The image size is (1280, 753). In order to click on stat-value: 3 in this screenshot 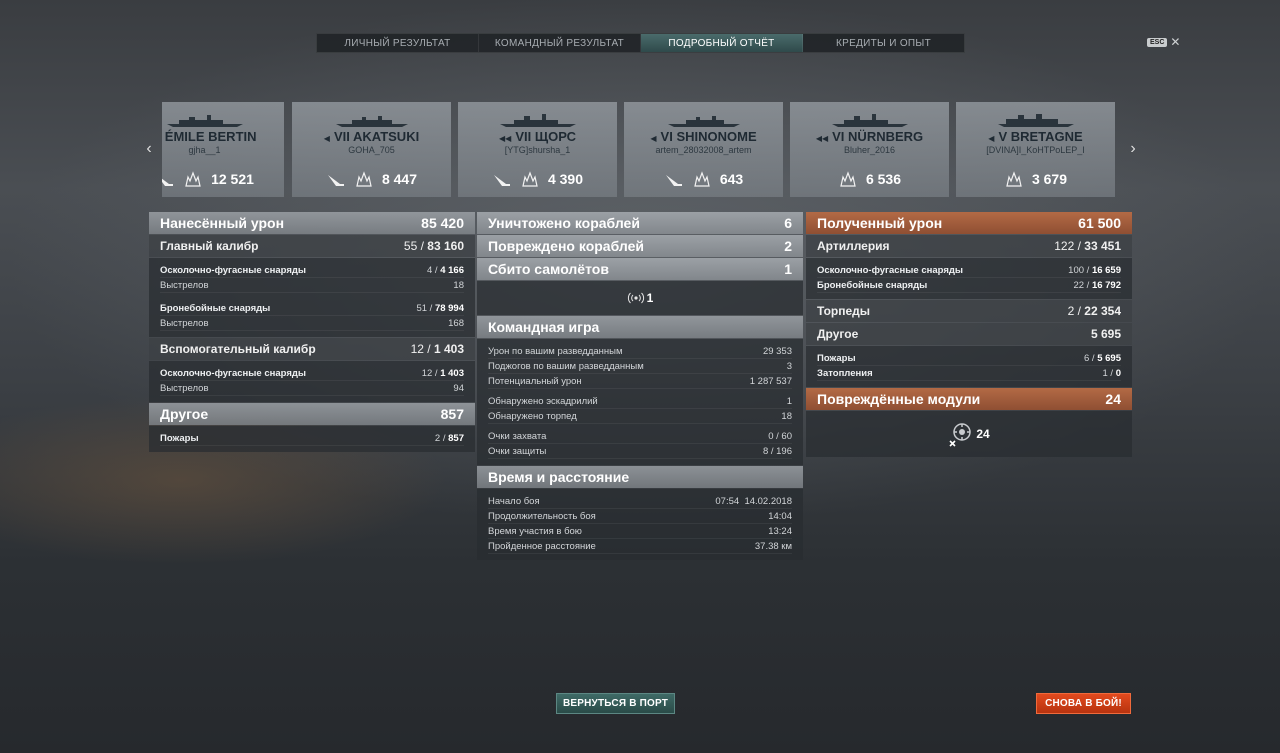, I will do `click(789, 366)`.